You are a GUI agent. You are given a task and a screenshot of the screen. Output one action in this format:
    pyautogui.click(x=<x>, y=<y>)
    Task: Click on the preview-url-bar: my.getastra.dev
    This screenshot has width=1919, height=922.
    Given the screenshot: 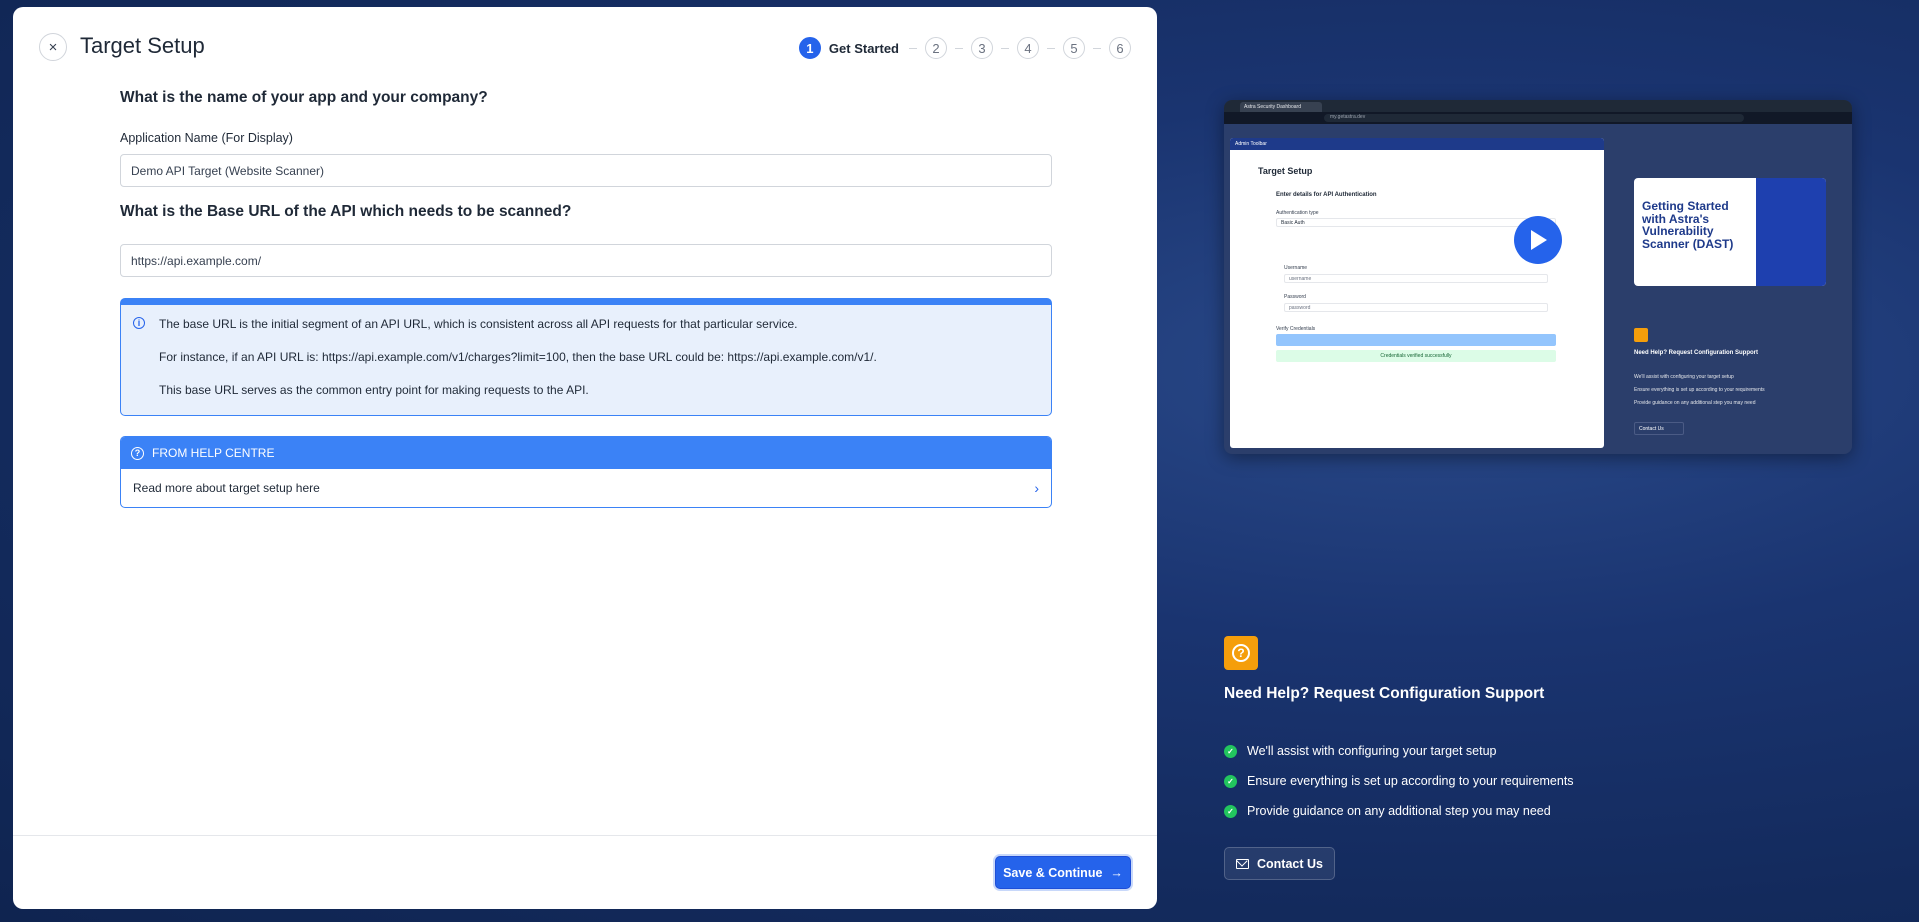 What is the action you would take?
    pyautogui.click(x=1538, y=118)
    